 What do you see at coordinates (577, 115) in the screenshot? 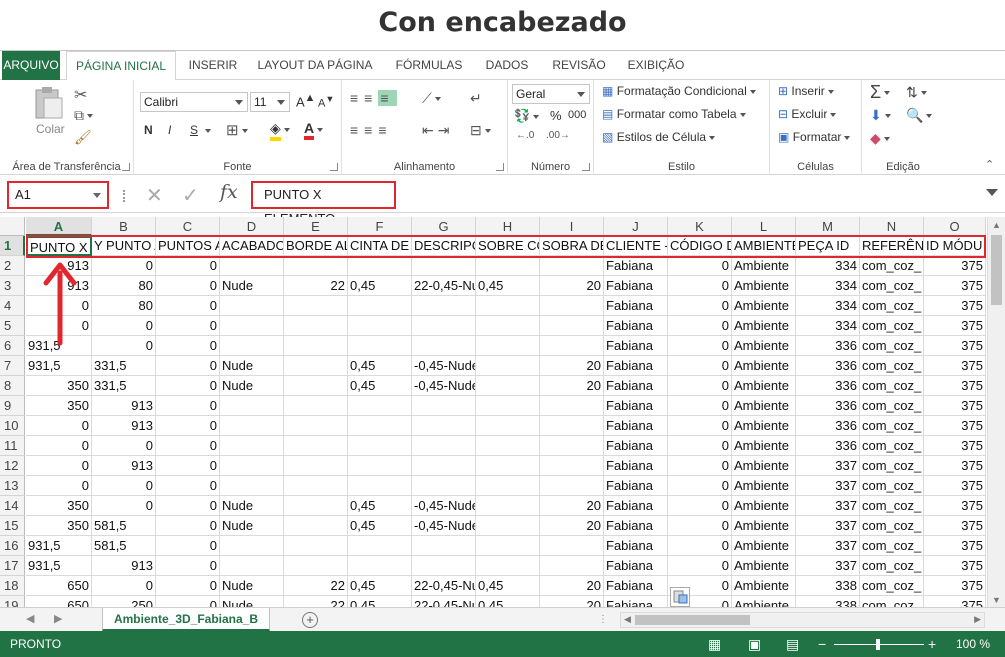
I see `thousands-button: 000` at bounding box center [577, 115].